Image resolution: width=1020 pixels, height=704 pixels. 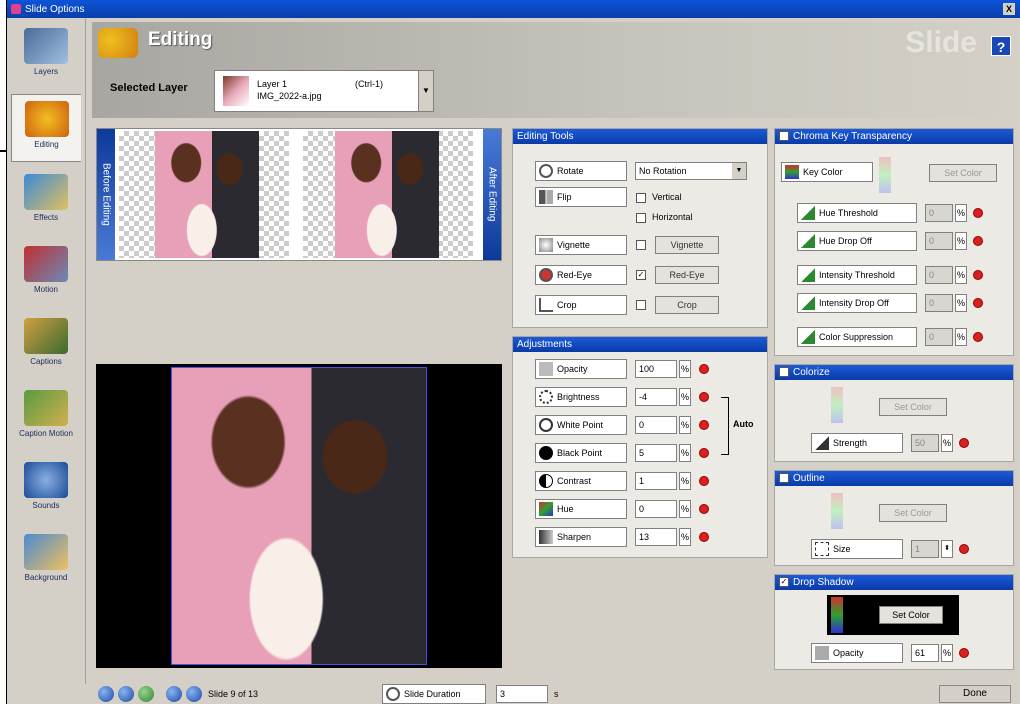 What do you see at coordinates (704, 509) in the screenshot?
I see `hue-reset-icon` at bounding box center [704, 509].